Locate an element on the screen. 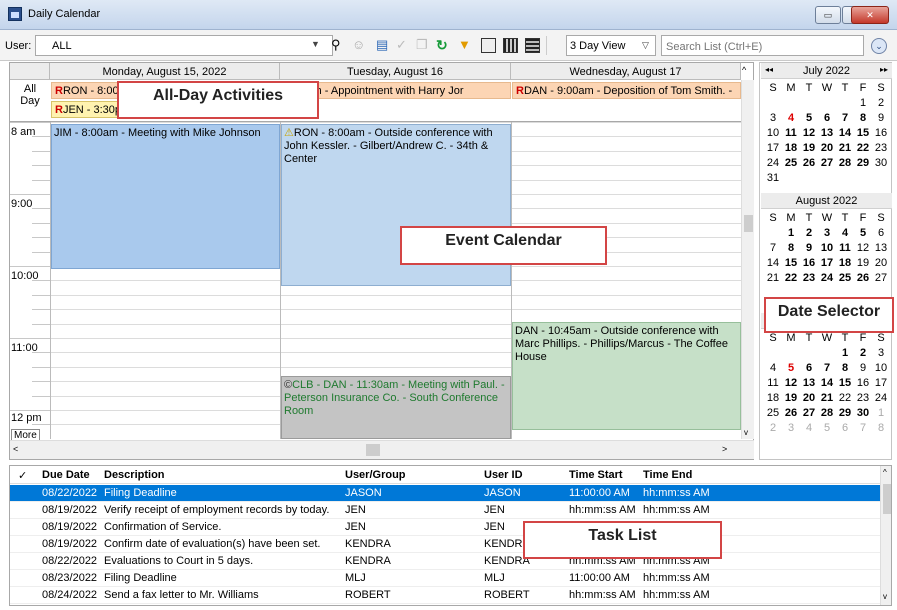  calendar-vertical-scrollbar: v is located at coordinates (747, 259).